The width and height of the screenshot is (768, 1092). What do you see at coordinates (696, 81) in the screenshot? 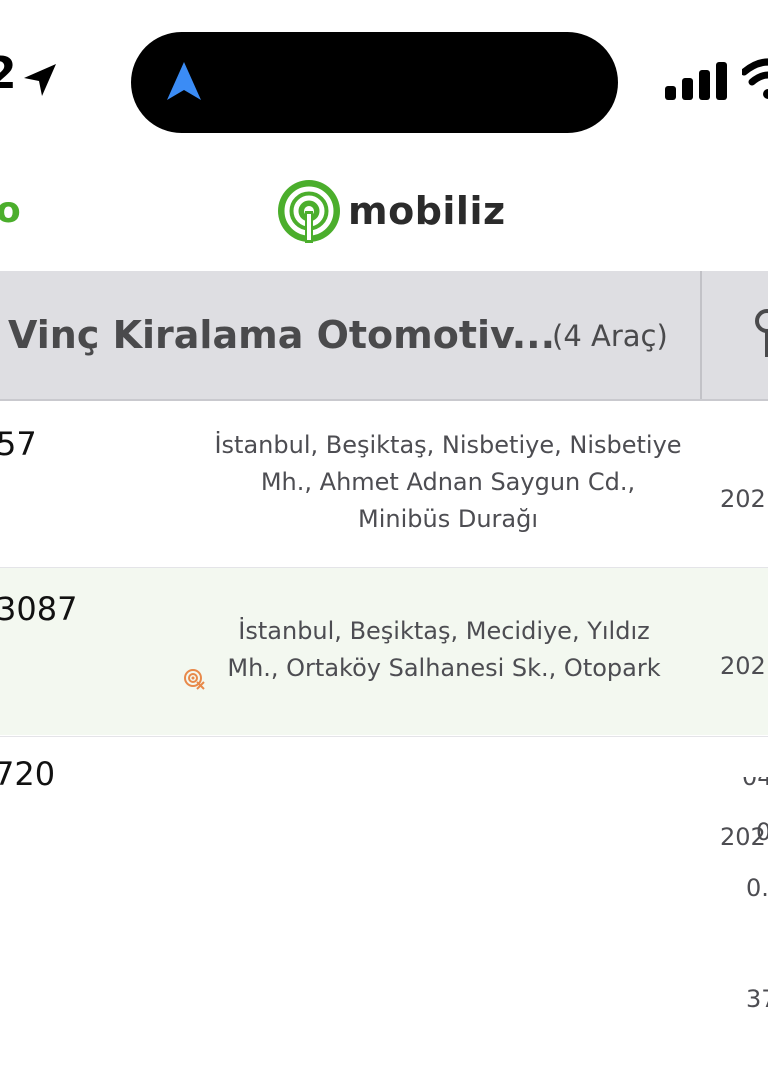
I see `cellular-signal-icon` at bounding box center [696, 81].